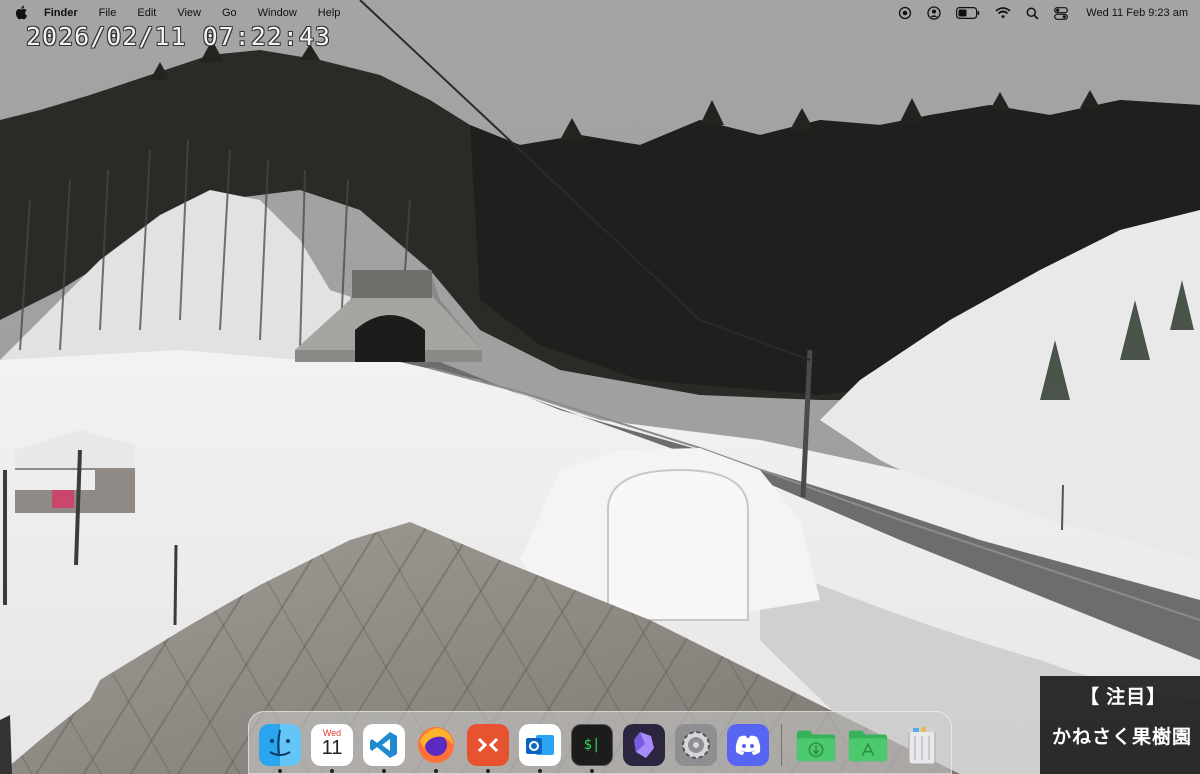  What do you see at coordinates (644, 745) in the screenshot?
I see `obsidian-icon` at bounding box center [644, 745].